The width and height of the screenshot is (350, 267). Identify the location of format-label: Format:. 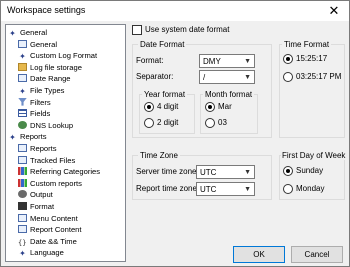
(150, 60).